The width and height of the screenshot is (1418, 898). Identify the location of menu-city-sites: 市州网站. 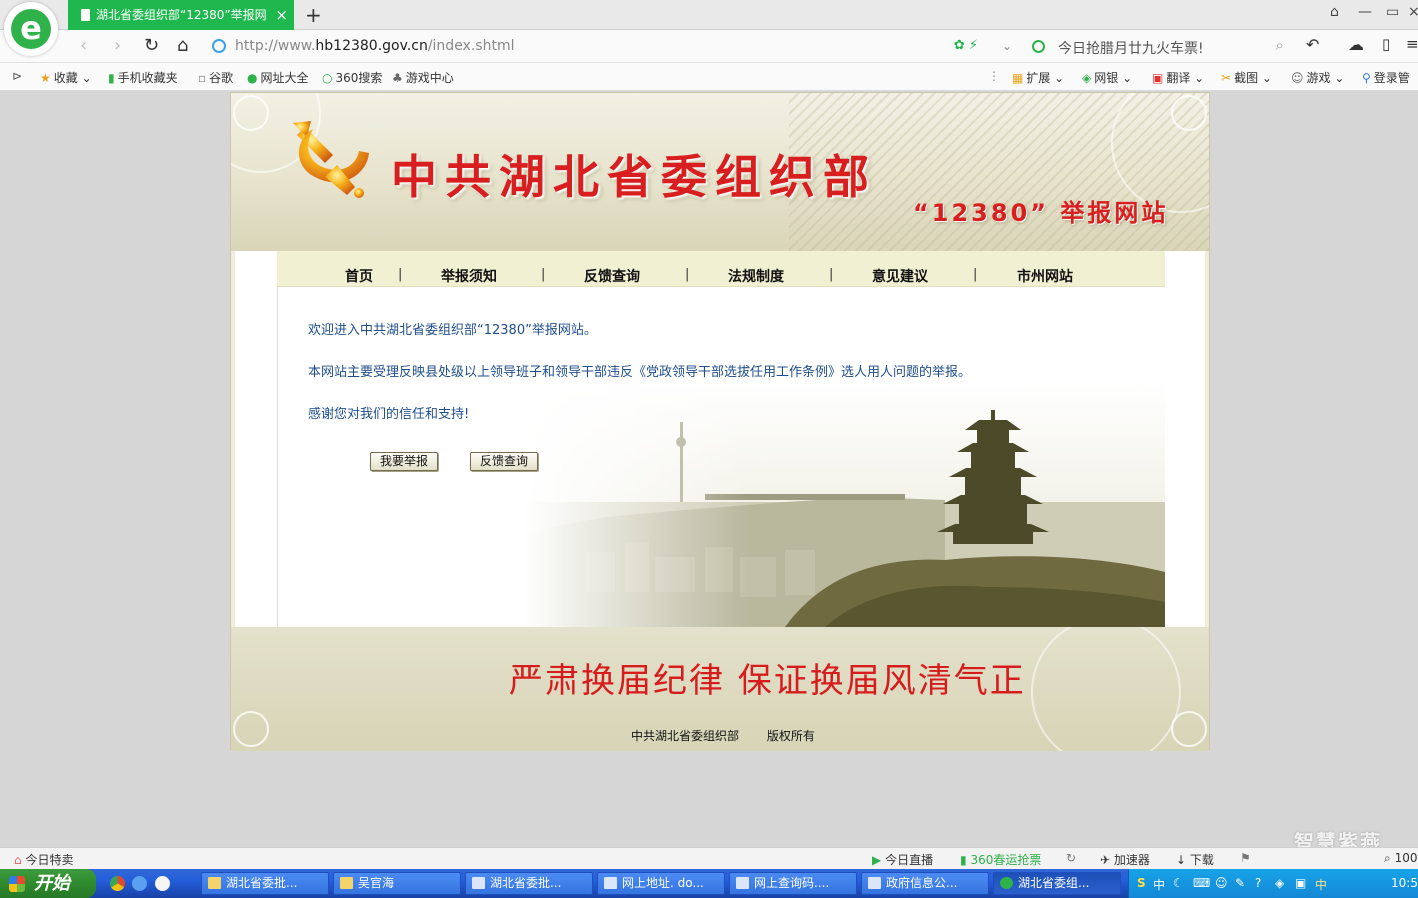
(1045, 276).